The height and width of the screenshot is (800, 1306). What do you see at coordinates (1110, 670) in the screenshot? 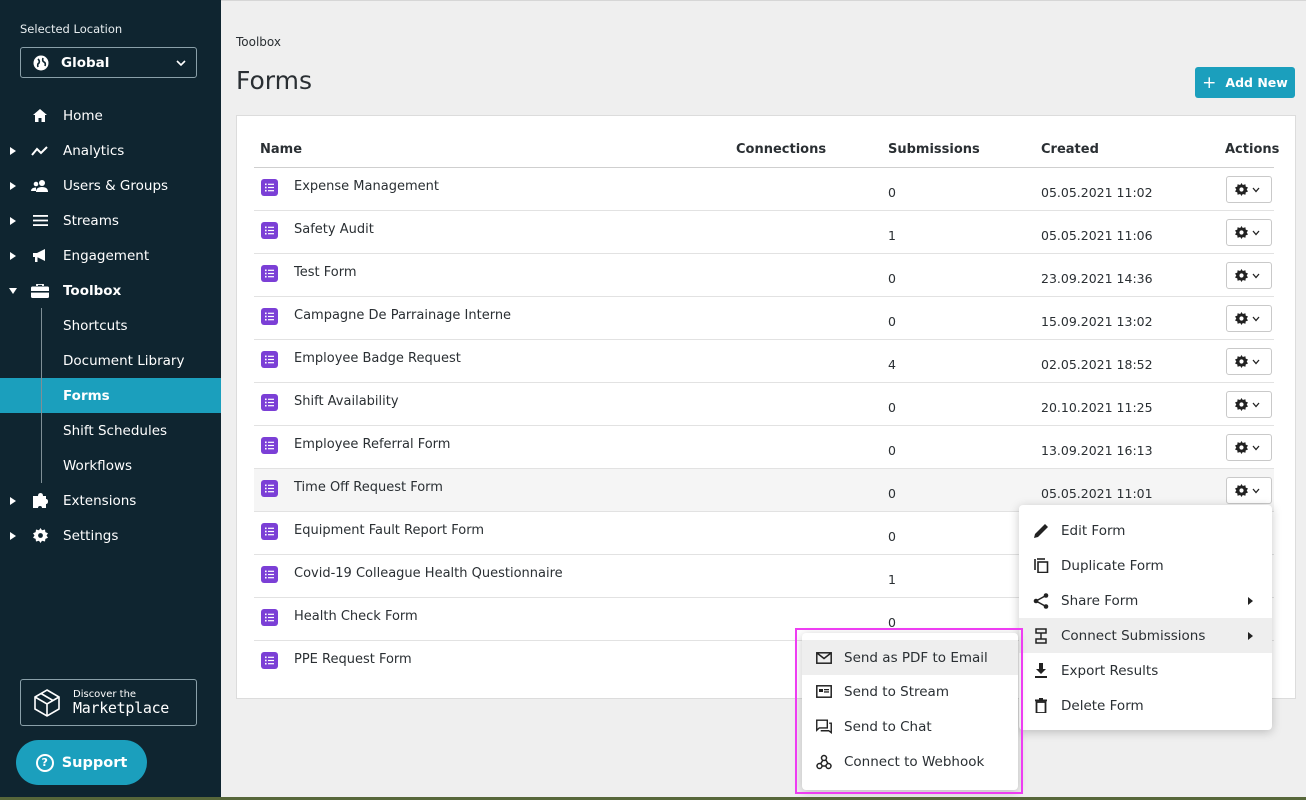
I see `menu-item-label: Export Results` at bounding box center [1110, 670].